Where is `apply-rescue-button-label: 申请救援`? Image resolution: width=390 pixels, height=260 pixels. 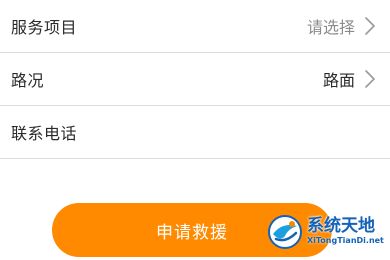 apply-rescue-button-label: 申请救援 is located at coordinates (192, 232).